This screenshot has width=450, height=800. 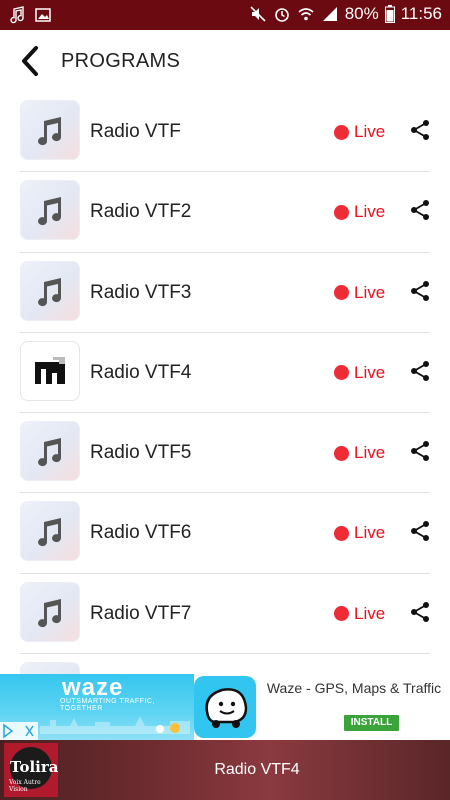 What do you see at coordinates (421, 13) in the screenshot?
I see `clock: 11:56` at bounding box center [421, 13].